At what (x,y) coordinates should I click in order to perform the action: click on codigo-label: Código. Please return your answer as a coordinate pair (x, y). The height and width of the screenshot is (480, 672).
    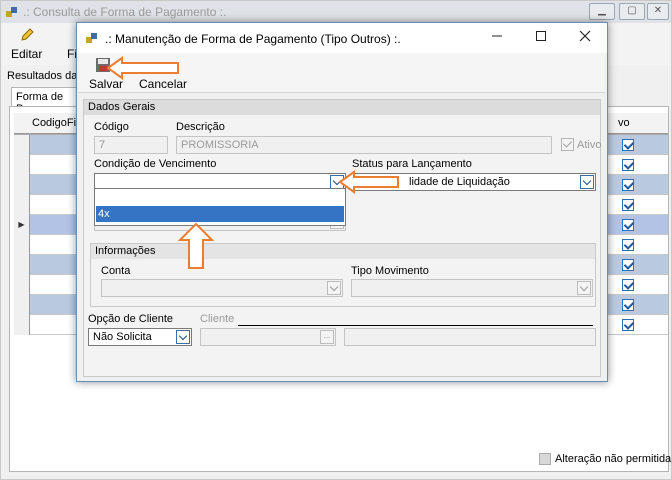
    Looking at the image, I should click on (111, 127).